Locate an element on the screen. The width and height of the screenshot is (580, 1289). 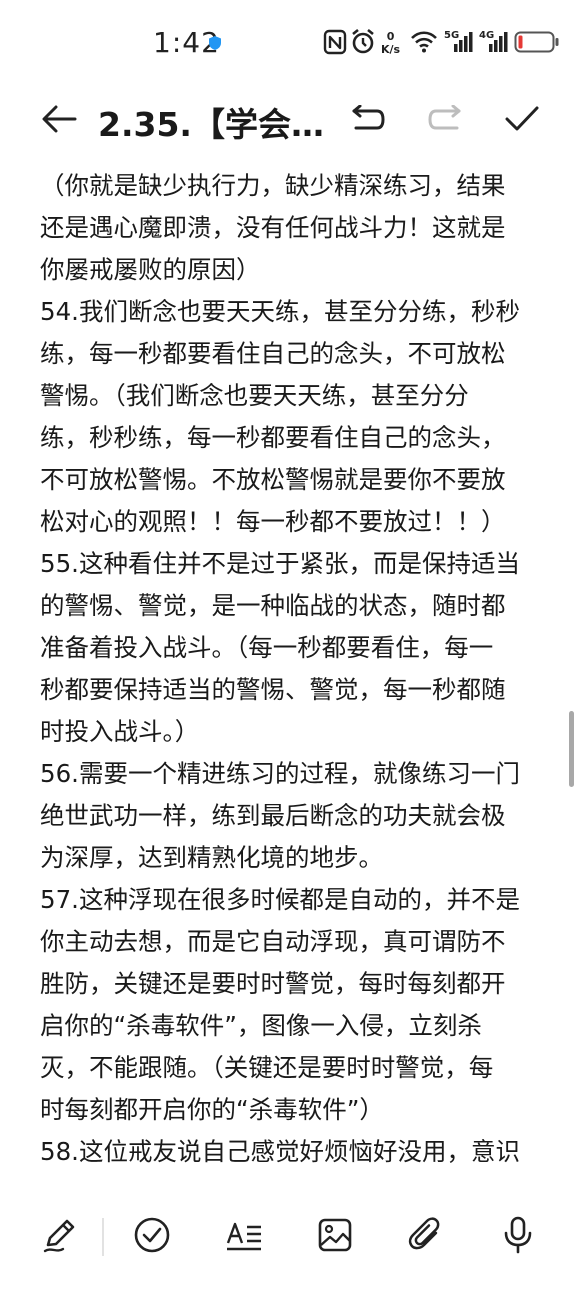
signal-1-icon is located at coordinates (459, 44).